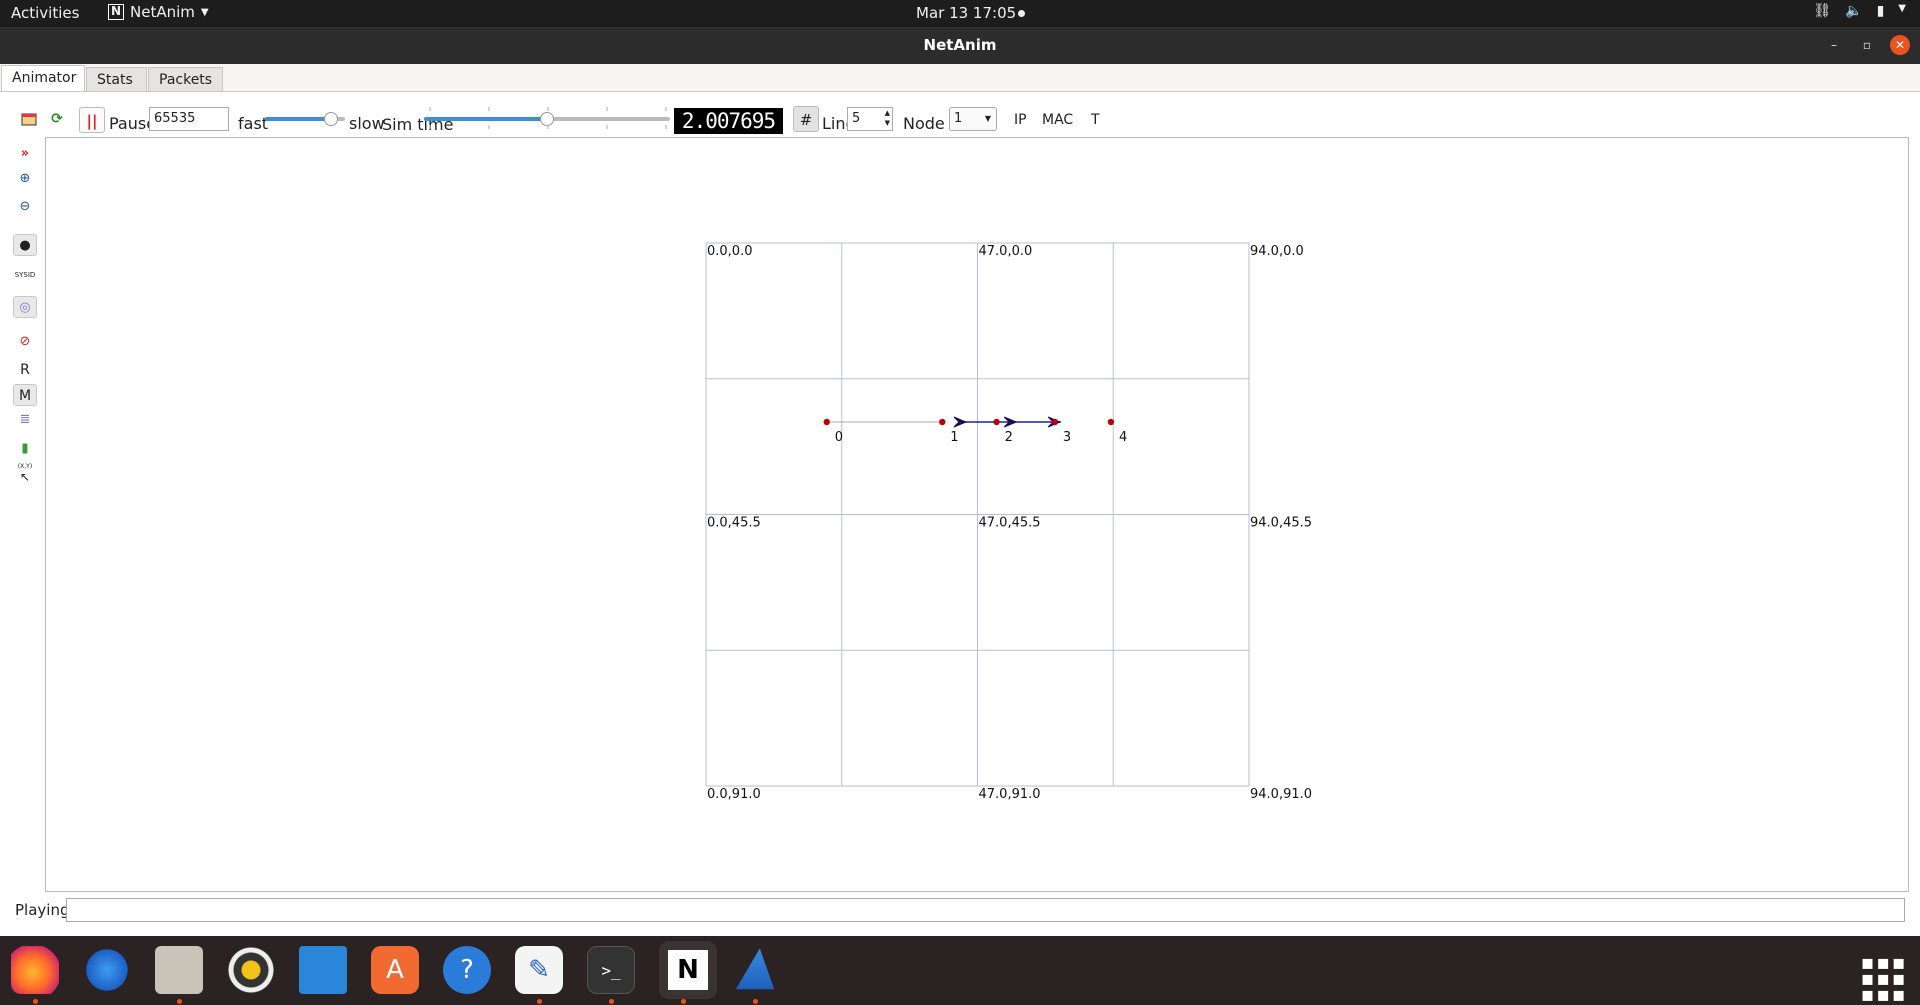  I want to click on sim-time-display: 2.007695 16, so click(728, 133).